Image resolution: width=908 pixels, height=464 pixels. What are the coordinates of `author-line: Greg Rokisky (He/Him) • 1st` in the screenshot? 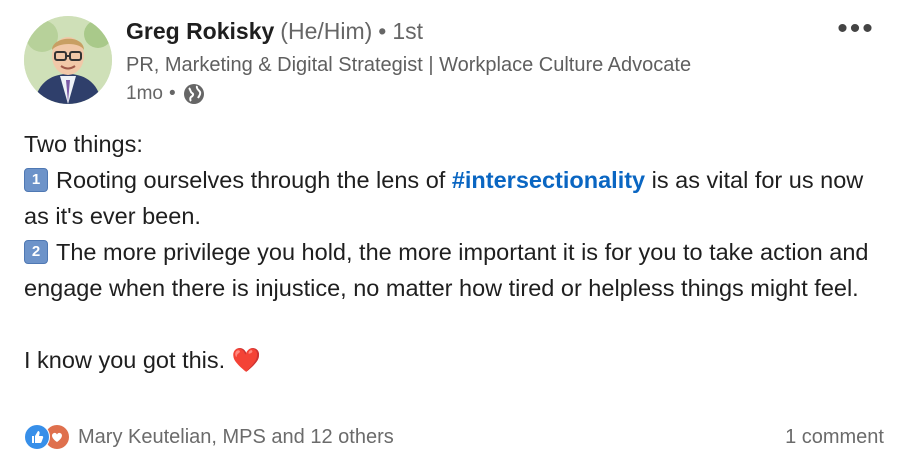 It's located at (274, 31).